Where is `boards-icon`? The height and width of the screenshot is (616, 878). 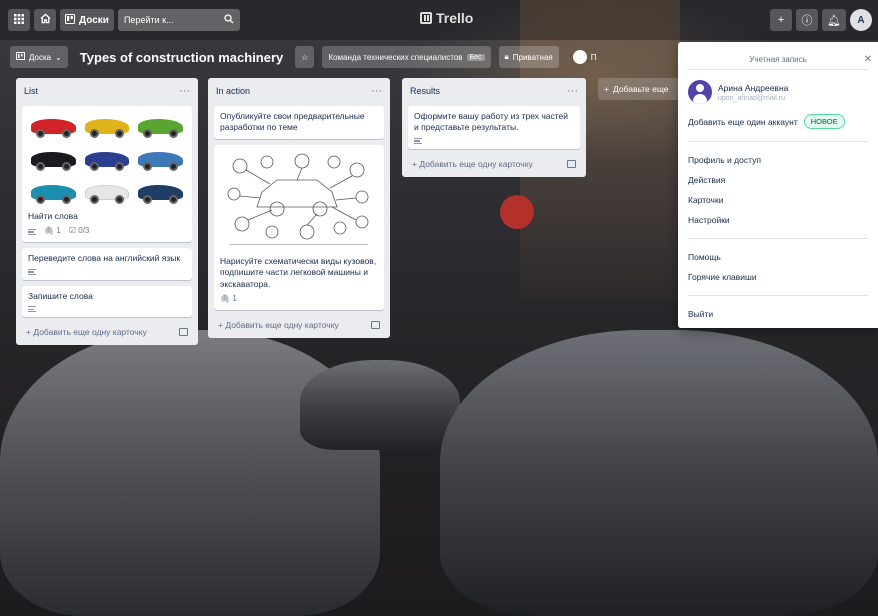
boards-icon is located at coordinates (70, 20).